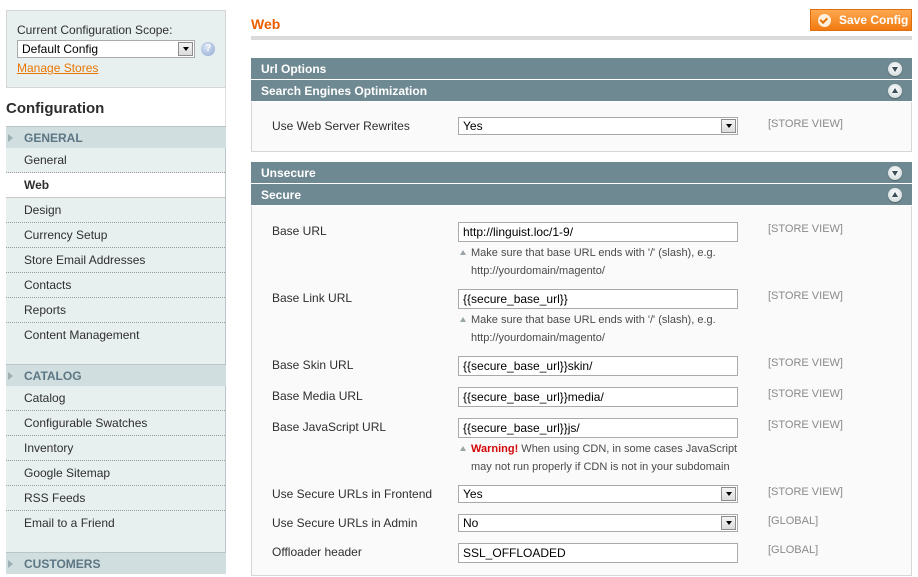 This screenshot has width=918, height=577. Describe the element at coordinates (60, 49) in the screenshot. I see `scope-select-value: Default Config` at that location.